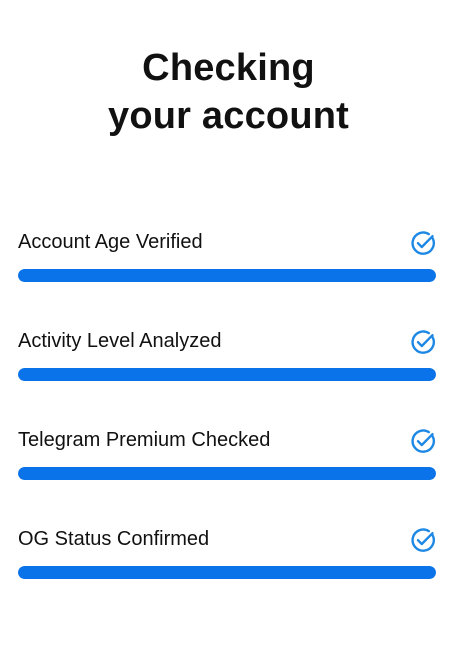 This screenshot has width=457, height=659. What do you see at coordinates (144, 440) in the screenshot?
I see `check-label: Telegram Premium Checked` at bounding box center [144, 440].